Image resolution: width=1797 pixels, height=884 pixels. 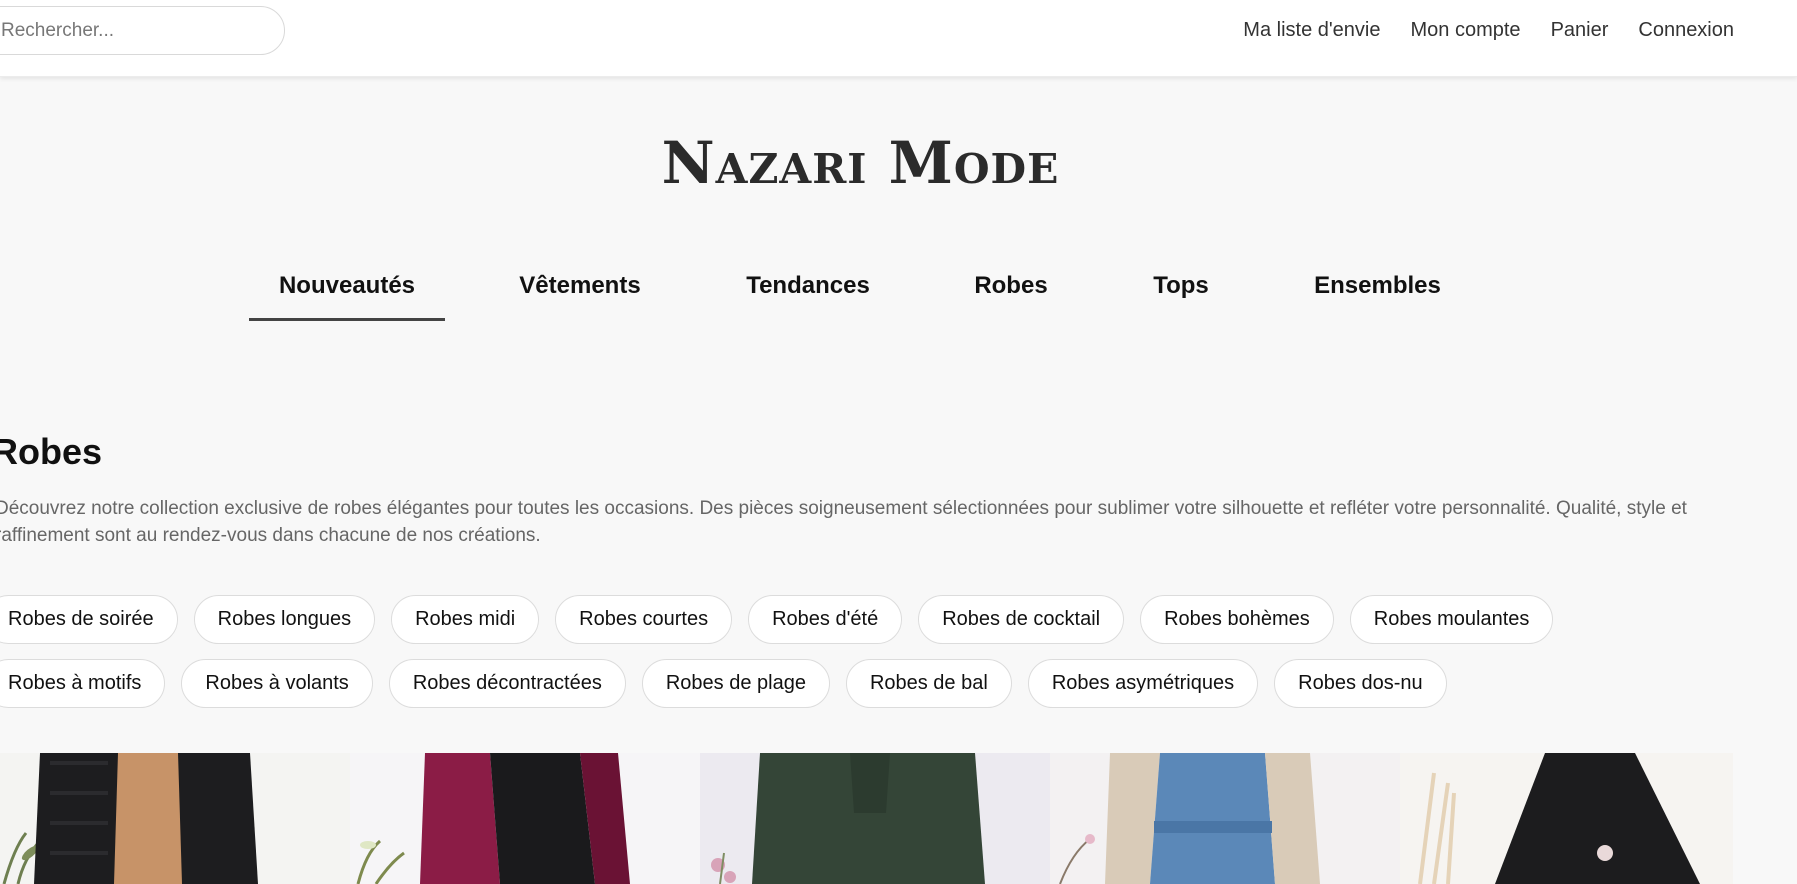 I want to click on filter-chip: Robes d'été, so click(x=825, y=619).